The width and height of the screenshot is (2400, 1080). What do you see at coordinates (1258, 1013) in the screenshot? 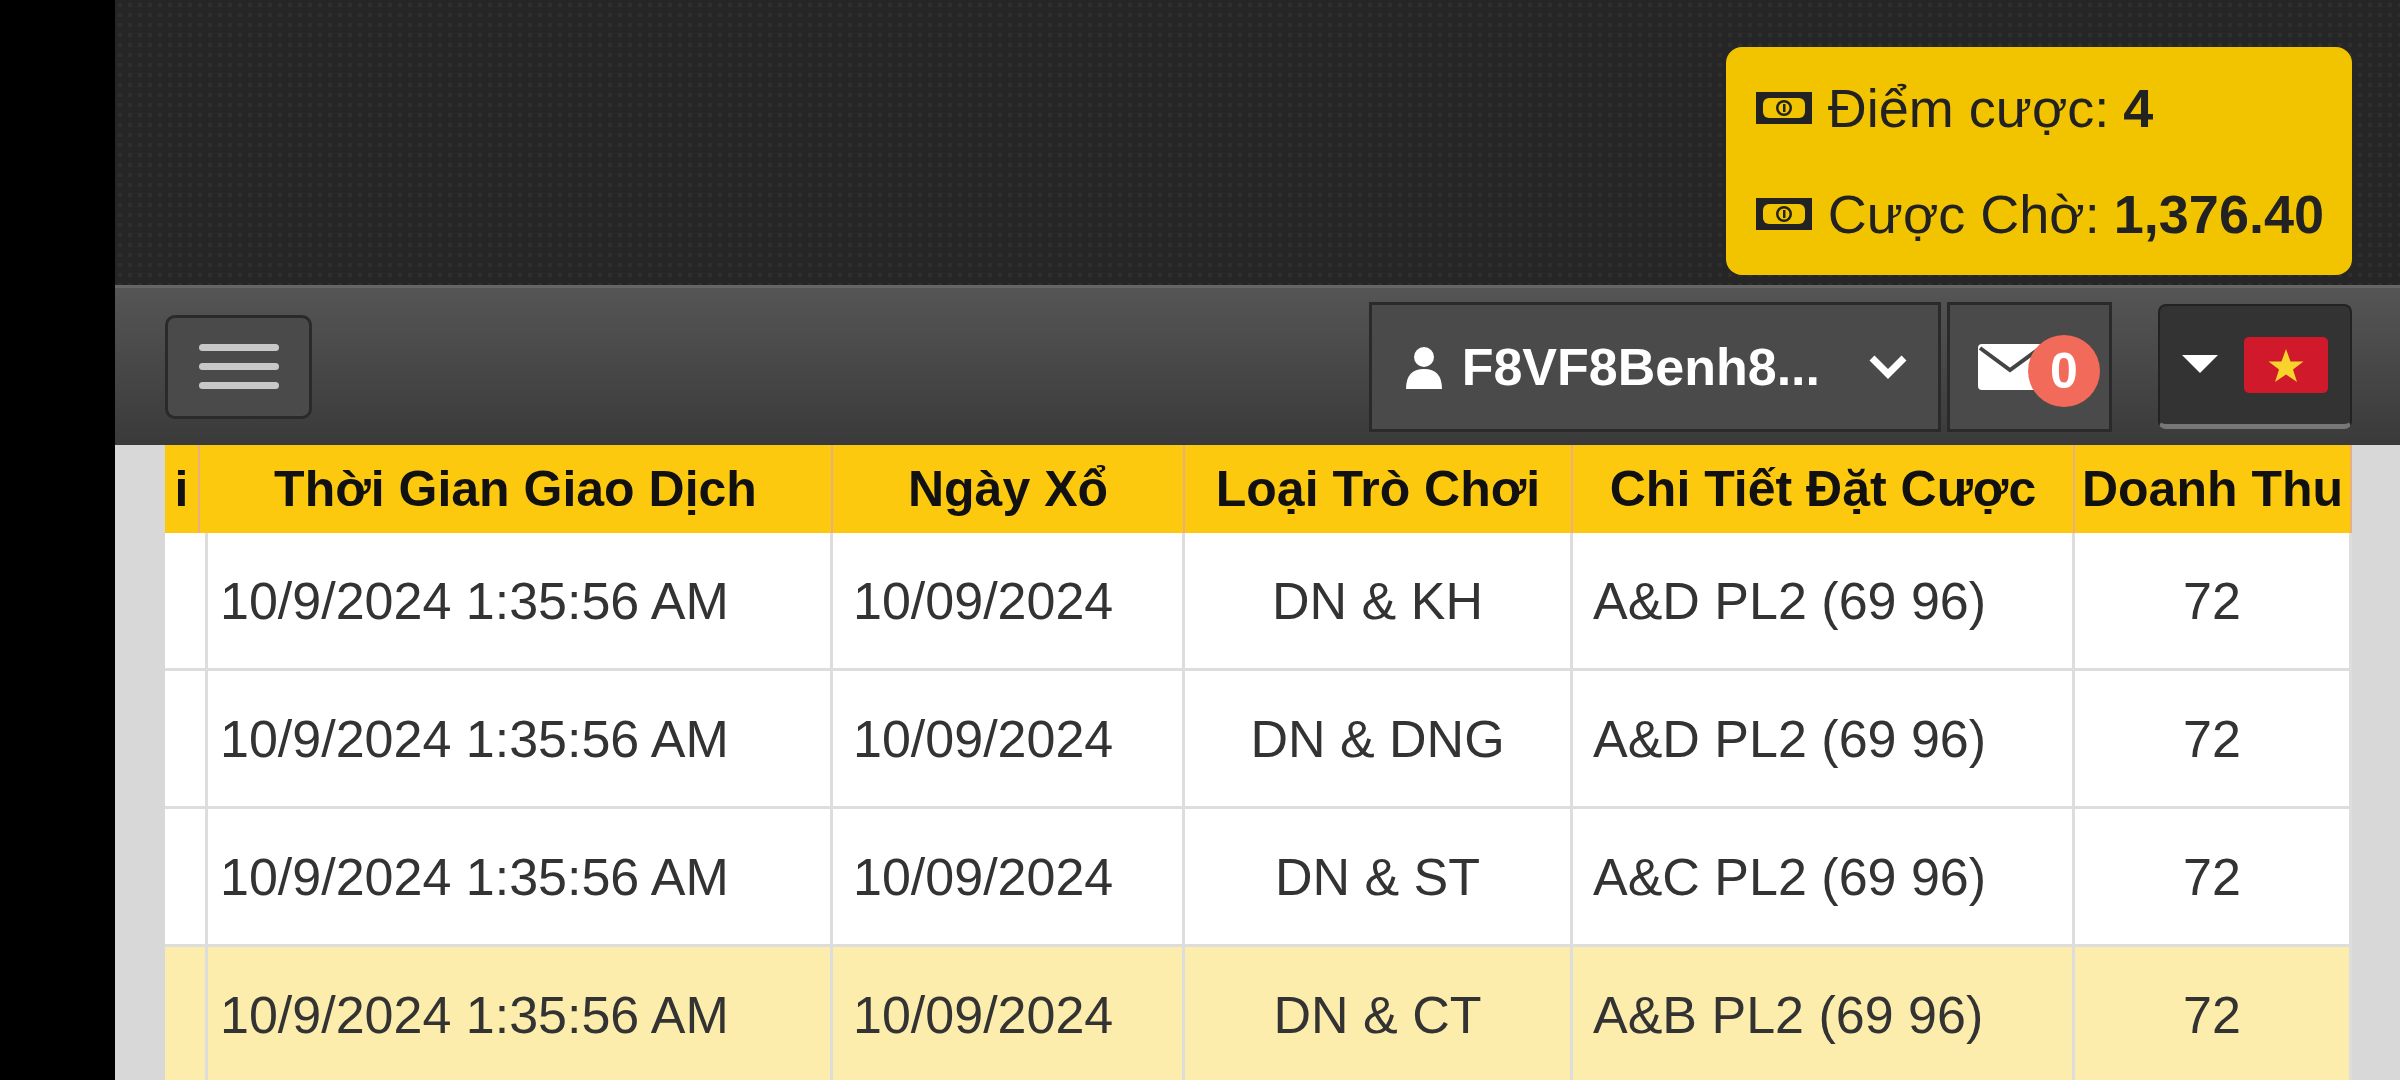
I see `table-row: 10/9/2024 1:35:56 AM 10/09/2024 DN & CT A&B PL2 (69 96) 72` at bounding box center [1258, 1013].